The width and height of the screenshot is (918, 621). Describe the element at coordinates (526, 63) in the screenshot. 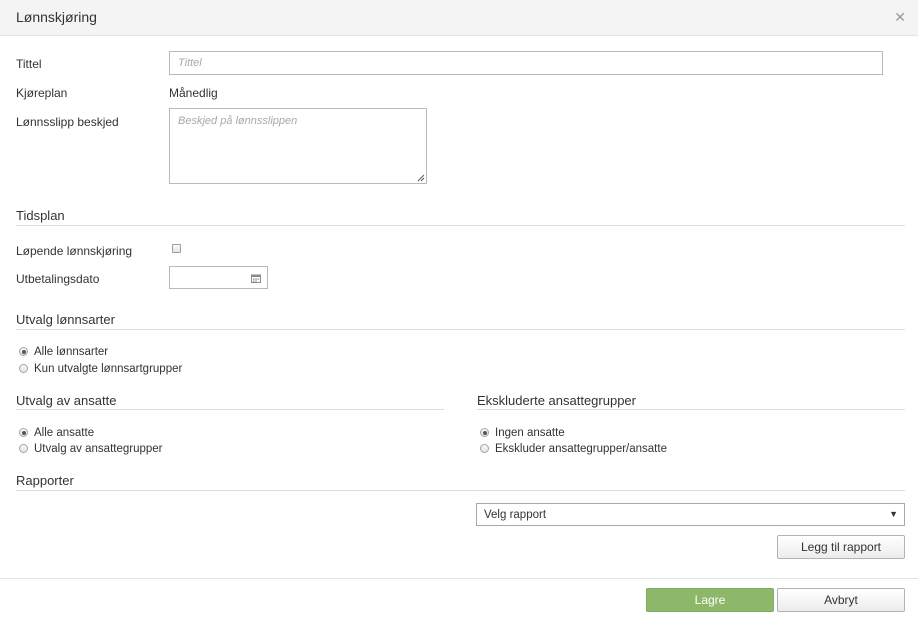

I see `tittel-input` at that location.